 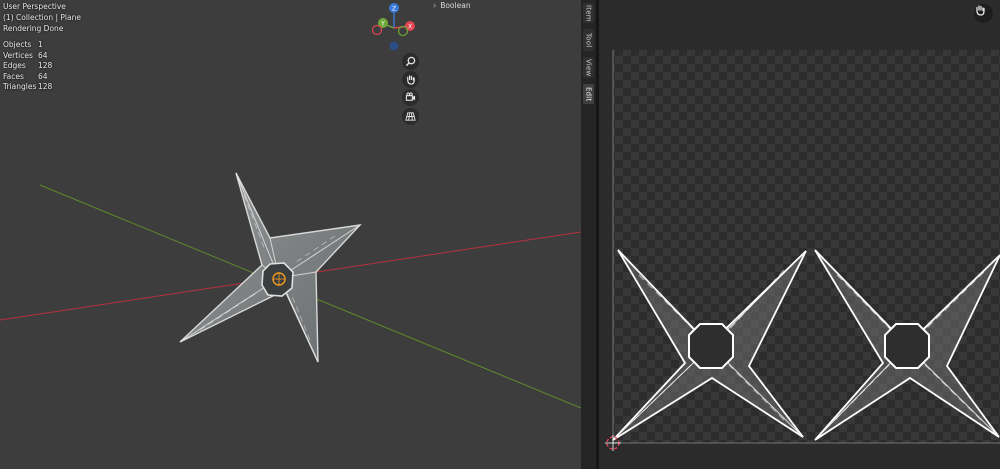 I want to click on stat-label: Objects, so click(x=17, y=44).